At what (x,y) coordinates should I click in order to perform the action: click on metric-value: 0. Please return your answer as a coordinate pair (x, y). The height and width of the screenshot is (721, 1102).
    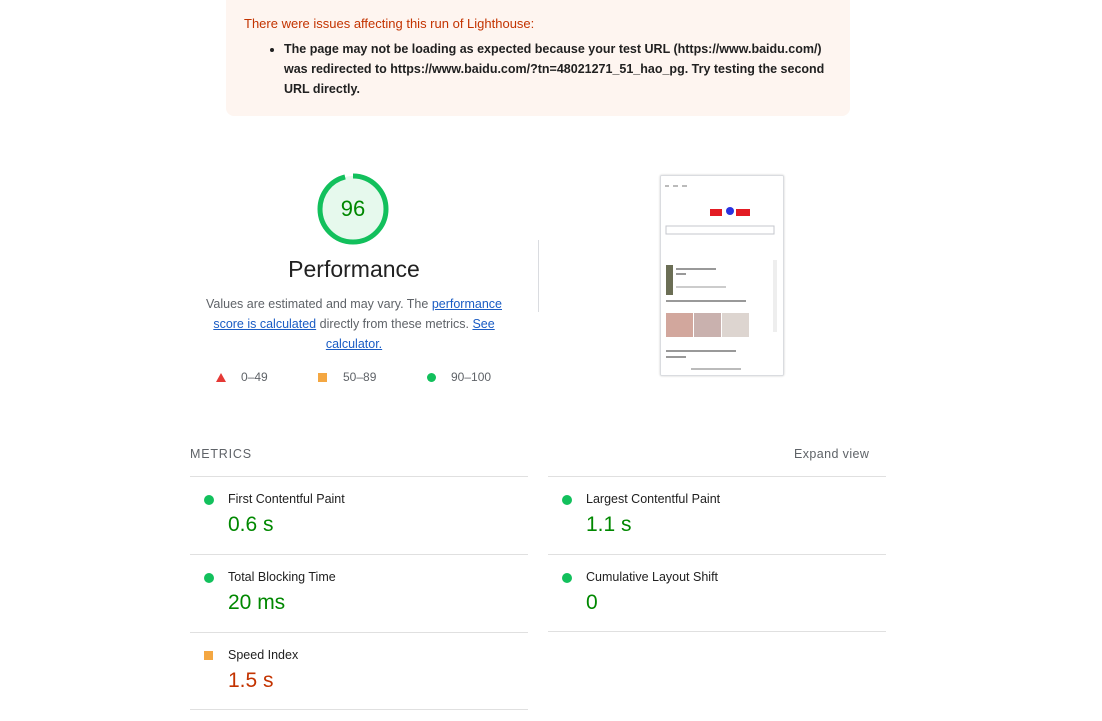
    Looking at the image, I should click on (592, 602).